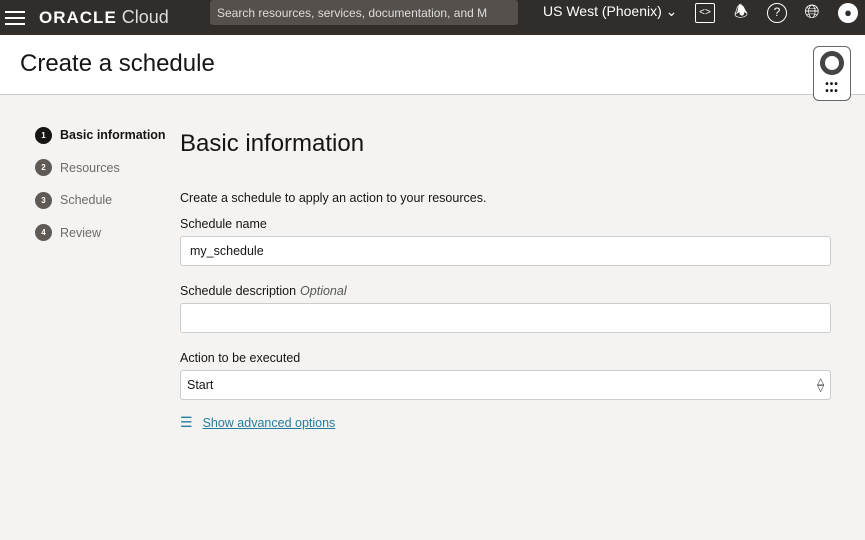 The image size is (865, 540). What do you see at coordinates (610, 11) in the screenshot?
I see `region-selector: US West (Phoenix) ⌄` at bounding box center [610, 11].